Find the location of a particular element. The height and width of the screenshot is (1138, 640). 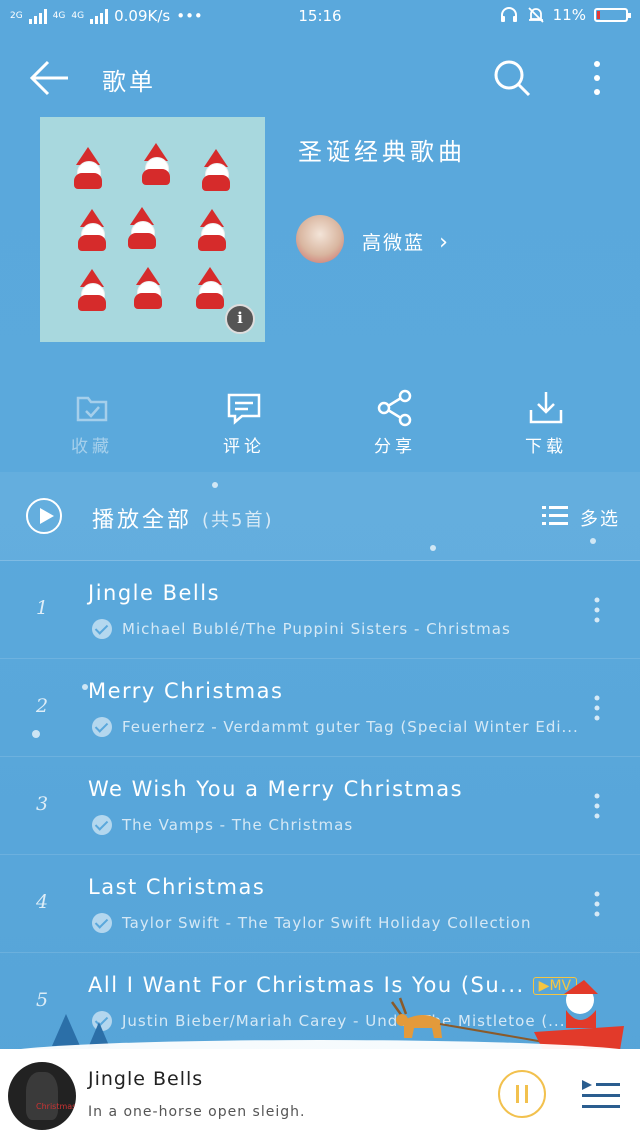

pause-button is located at coordinates (522, 1094).